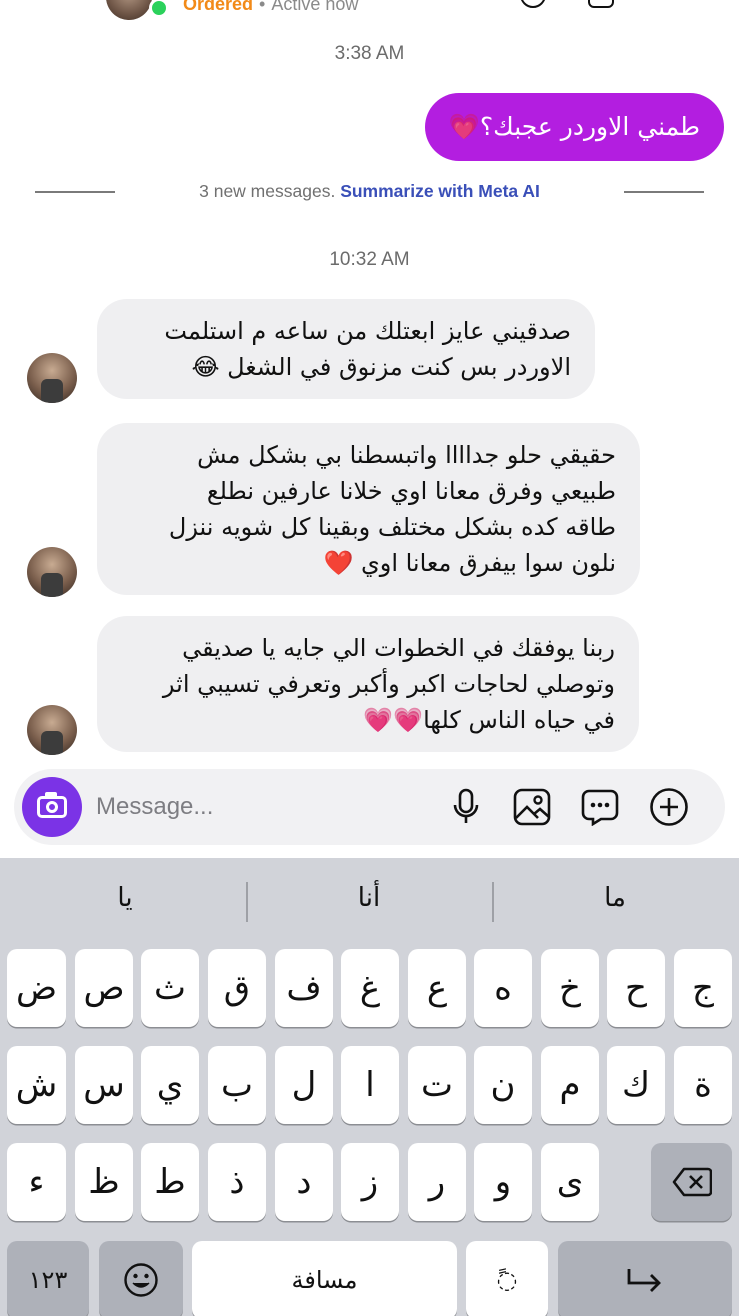 The image size is (739, 1316). What do you see at coordinates (104, 1182) in the screenshot?
I see `key: ظ` at bounding box center [104, 1182].